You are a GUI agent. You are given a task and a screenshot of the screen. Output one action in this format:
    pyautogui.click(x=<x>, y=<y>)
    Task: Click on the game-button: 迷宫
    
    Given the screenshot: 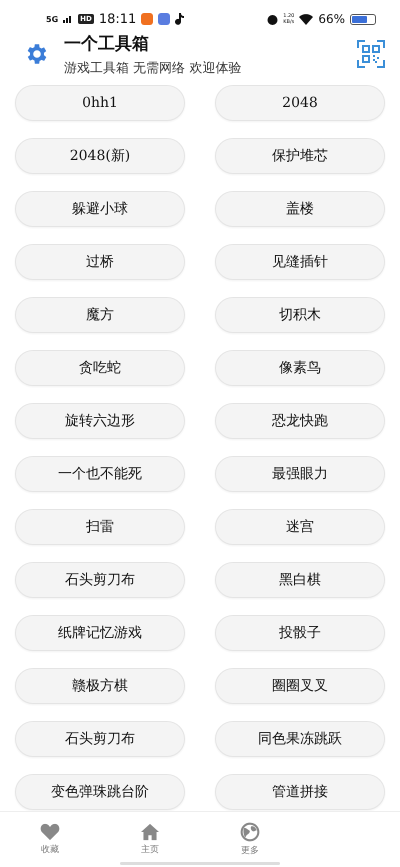 What is the action you would take?
    pyautogui.click(x=300, y=527)
    